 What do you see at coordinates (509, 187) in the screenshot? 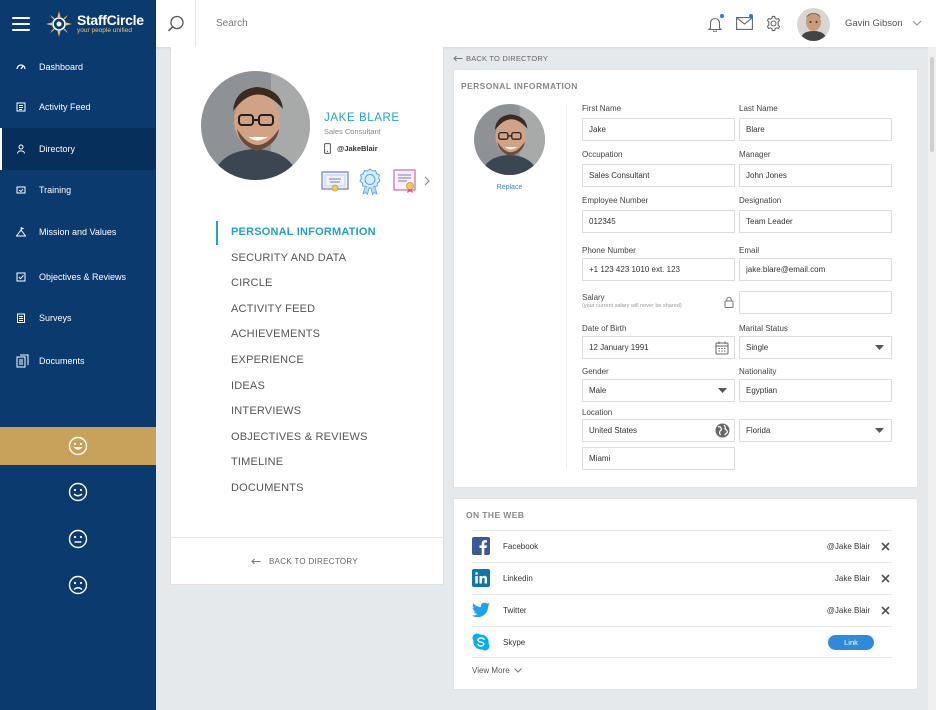
I see `replace-photo-link: Replace` at bounding box center [509, 187].